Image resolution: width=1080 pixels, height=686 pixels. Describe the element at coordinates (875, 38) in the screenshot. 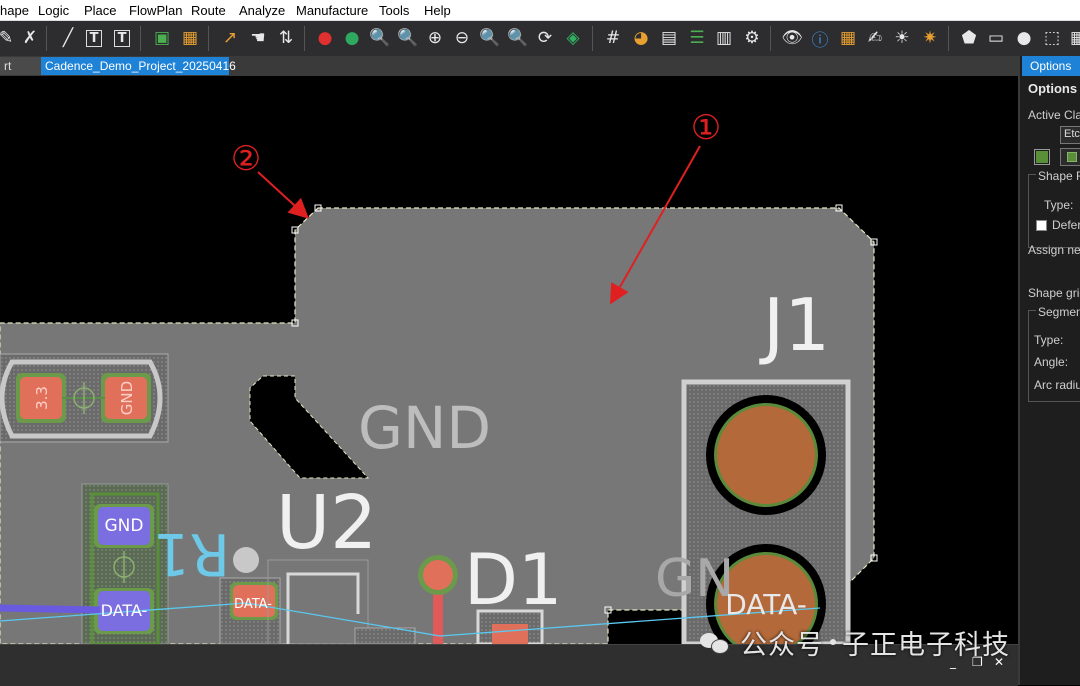

I see `edit-brush-icon: ✍` at that location.